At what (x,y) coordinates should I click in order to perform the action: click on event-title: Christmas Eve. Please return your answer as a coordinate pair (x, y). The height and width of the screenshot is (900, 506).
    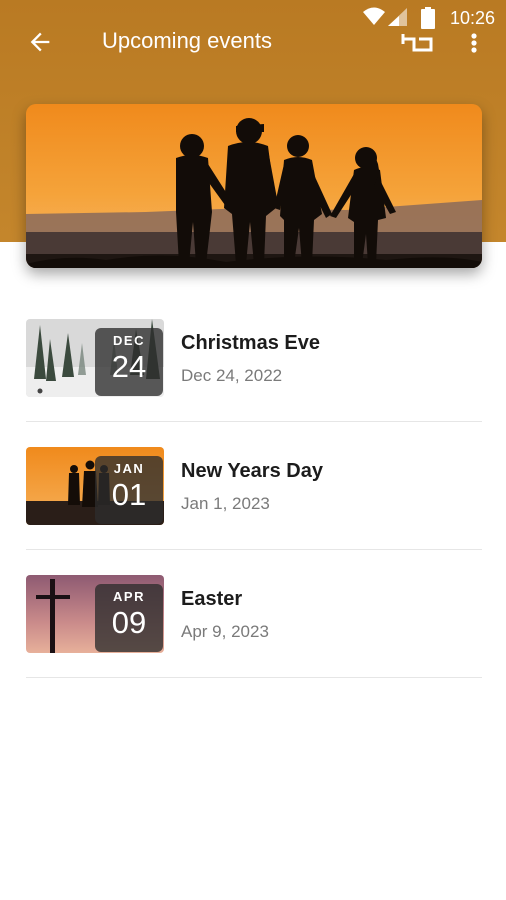
    Looking at the image, I should click on (250, 343).